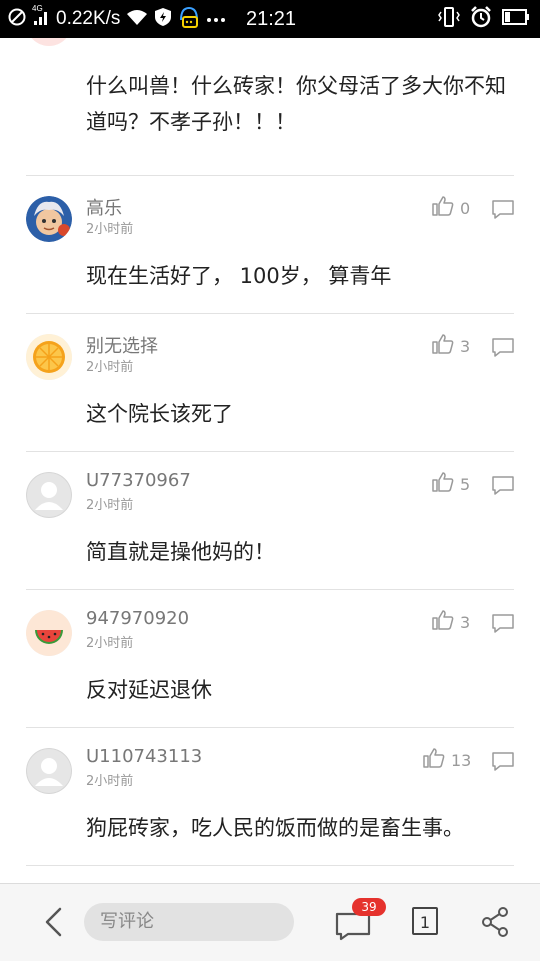  I want to click on like-button: 13, so click(447, 760).